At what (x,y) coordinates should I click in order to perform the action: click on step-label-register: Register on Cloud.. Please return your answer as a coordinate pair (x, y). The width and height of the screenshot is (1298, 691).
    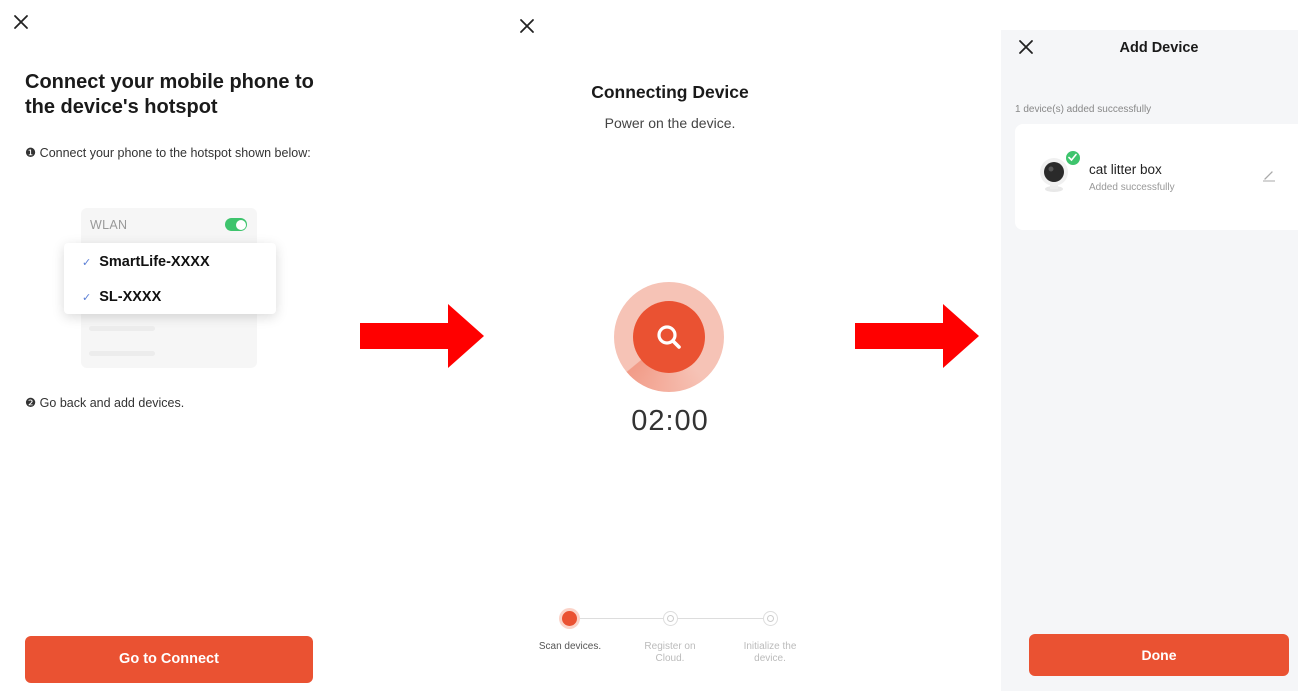
    Looking at the image, I should click on (670, 652).